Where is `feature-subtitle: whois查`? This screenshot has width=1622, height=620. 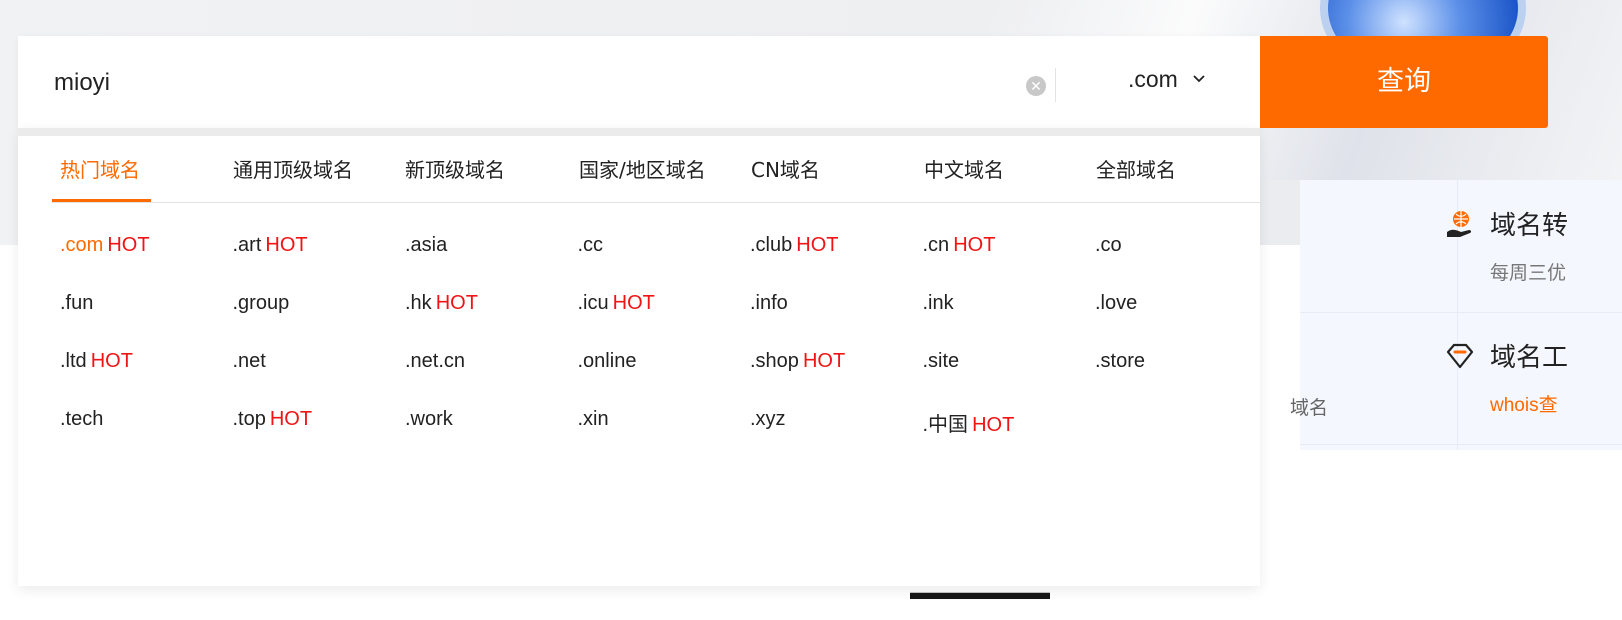
feature-subtitle: whois查 is located at coordinates (1524, 405).